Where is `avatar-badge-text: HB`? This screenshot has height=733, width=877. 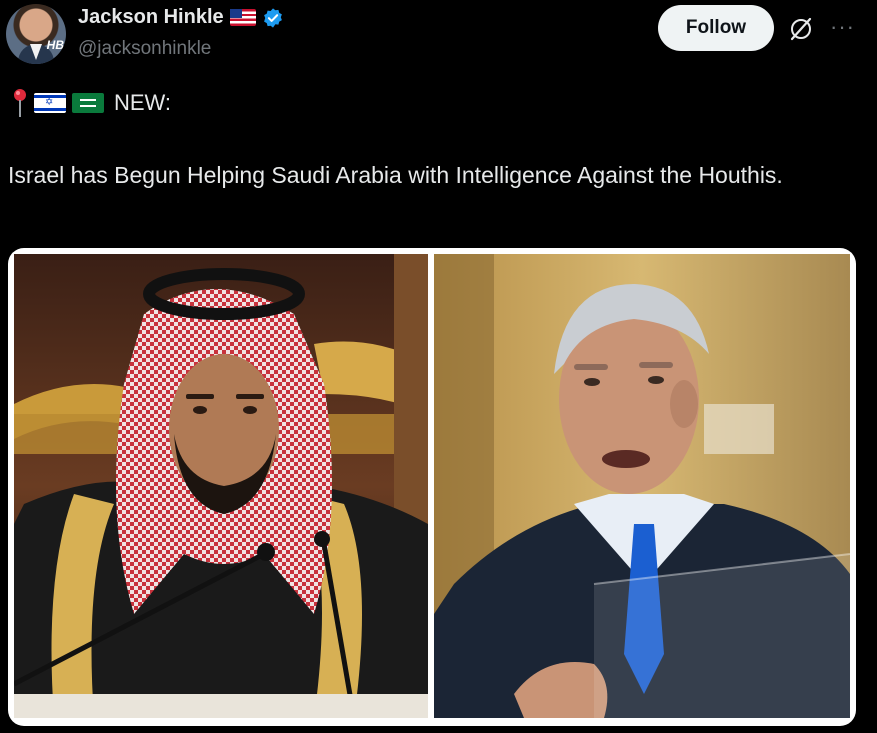 avatar-badge-text: HB is located at coordinates (55, 45).